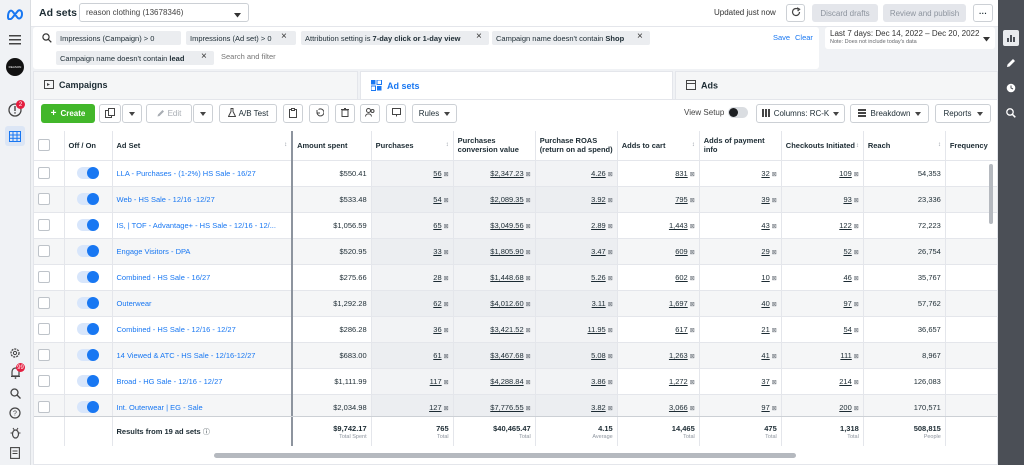 This screenshot has width=1024, height=465. Describe the element at coordinates (506, 277) in the screenshot. I see `conversion-value: $1,448.68` at that location.